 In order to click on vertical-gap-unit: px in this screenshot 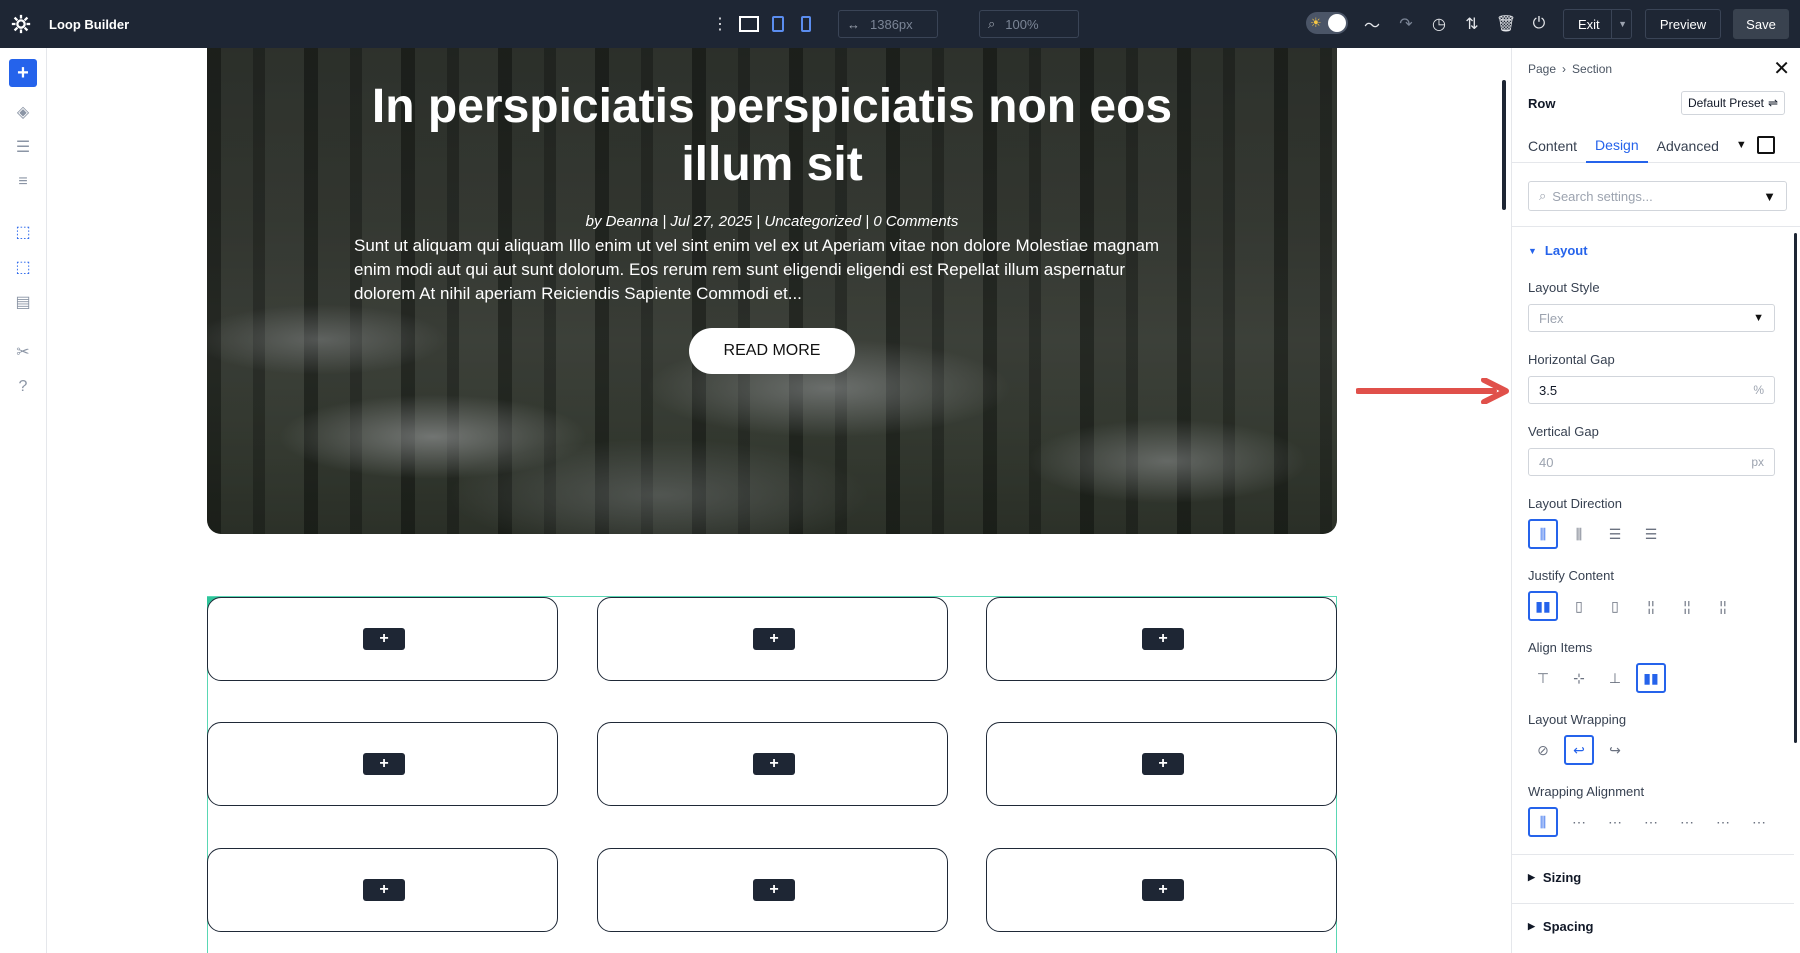, I will do `click(1757, 462)`.